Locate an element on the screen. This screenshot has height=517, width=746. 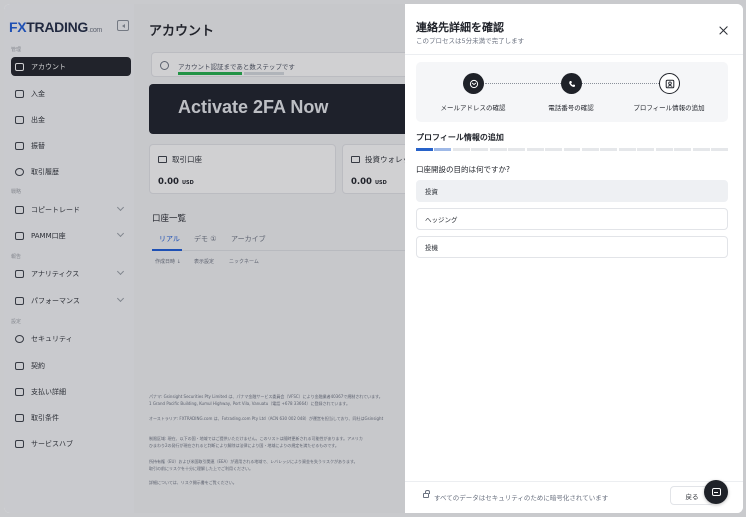
question-label: 口座開設の目的は何ですか? is located at coordinates (463, 169).